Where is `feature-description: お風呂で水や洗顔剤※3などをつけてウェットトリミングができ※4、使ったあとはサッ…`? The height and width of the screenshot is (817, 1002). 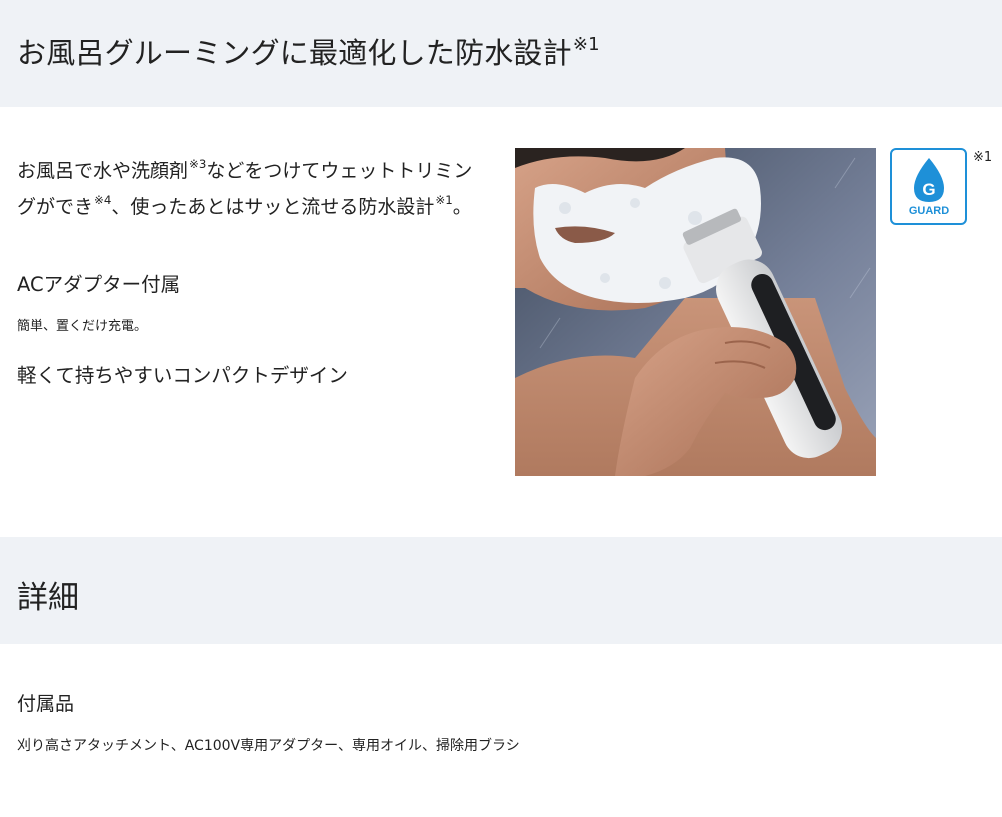
feature-description: お風呂で水や洗顔剤※3などをつけてウェットトリミングができ※4、使ったあとはサッ… is located at coordinates (245, 187).